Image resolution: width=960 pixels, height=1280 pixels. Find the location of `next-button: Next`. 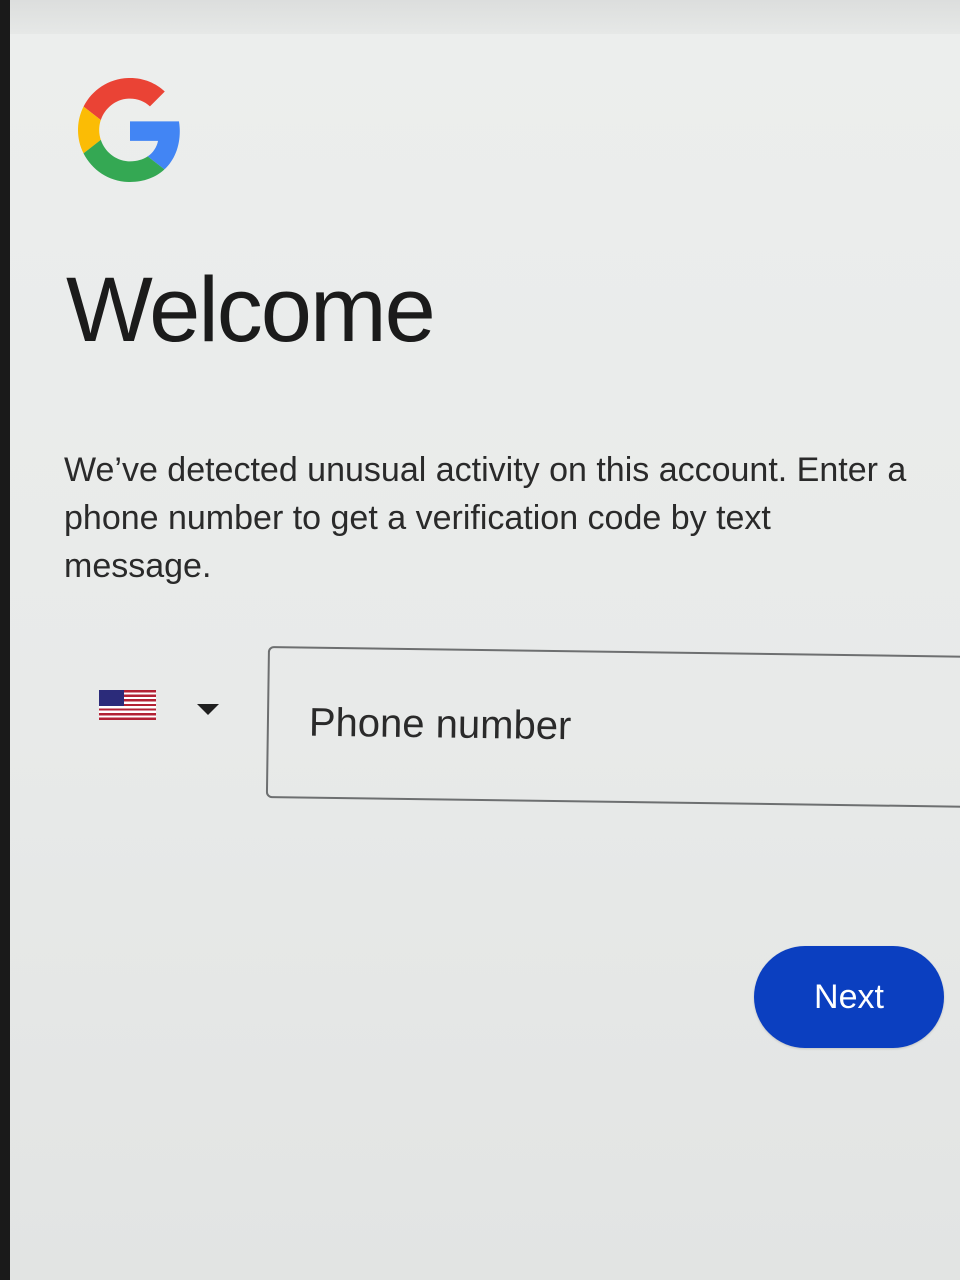

next-button: Next is located at coordinates (849, 997).